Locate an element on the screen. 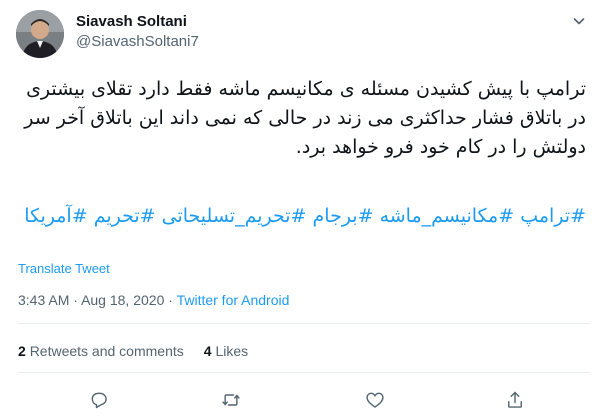  avatar-photo is located at coordinates (40, 34).